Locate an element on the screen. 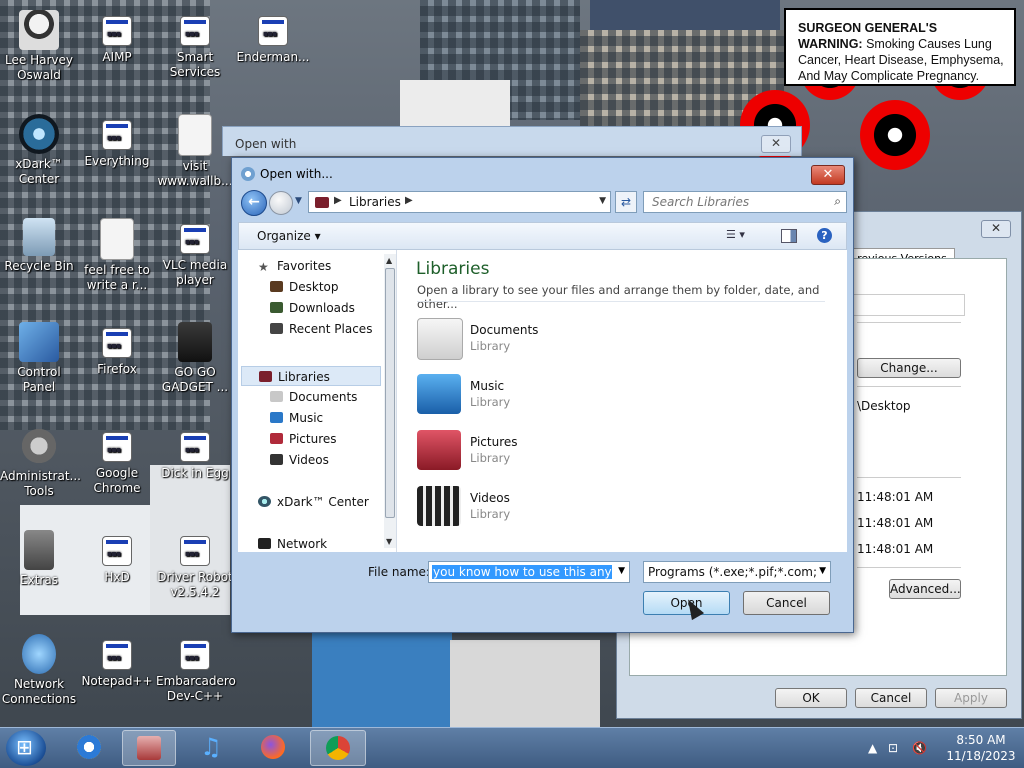  taskbar-explorer is located at coordinates (149, 748).